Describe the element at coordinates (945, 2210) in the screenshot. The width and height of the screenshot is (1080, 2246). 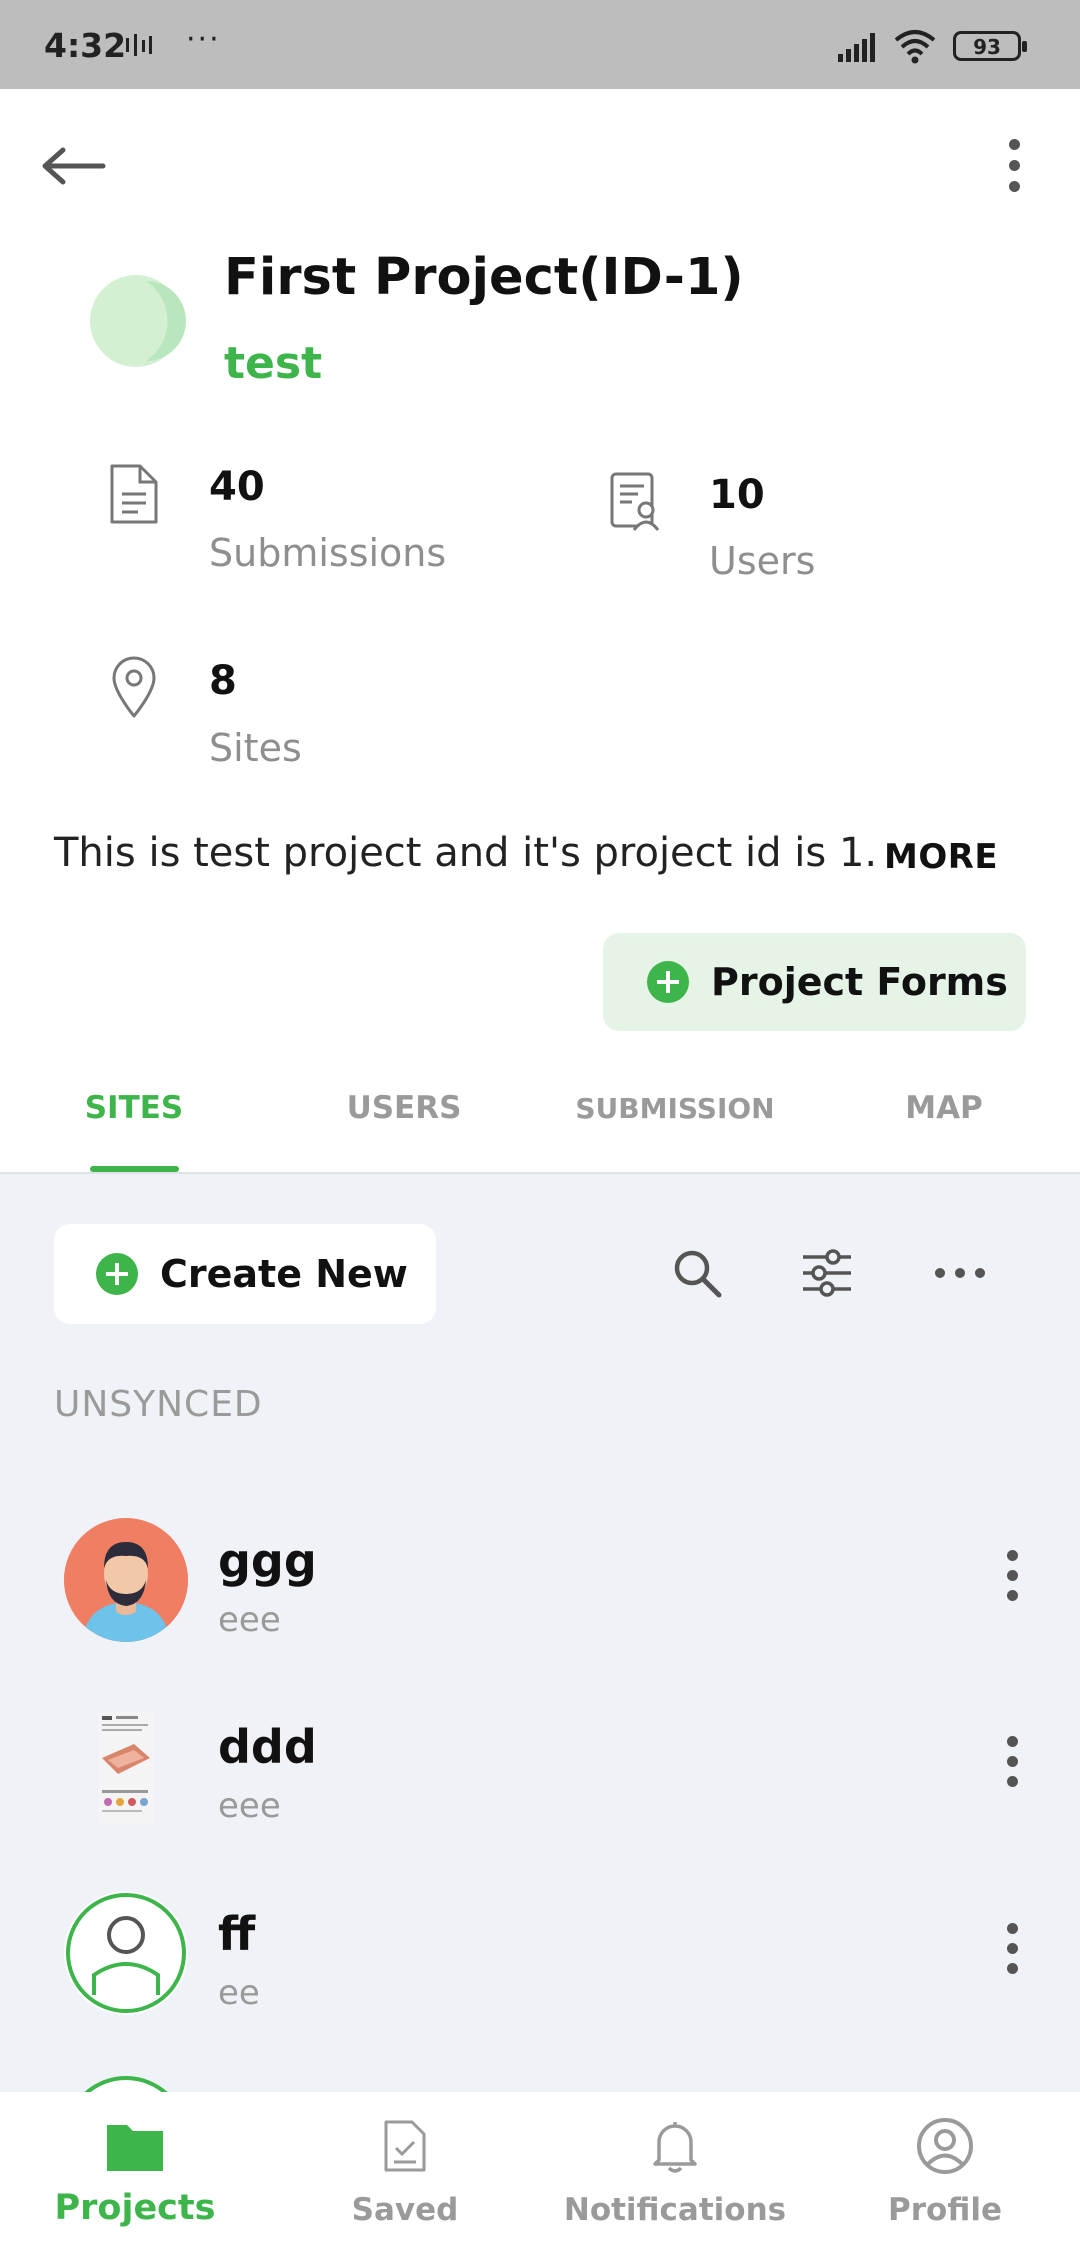
I see `nav-label: Profile` at that location.